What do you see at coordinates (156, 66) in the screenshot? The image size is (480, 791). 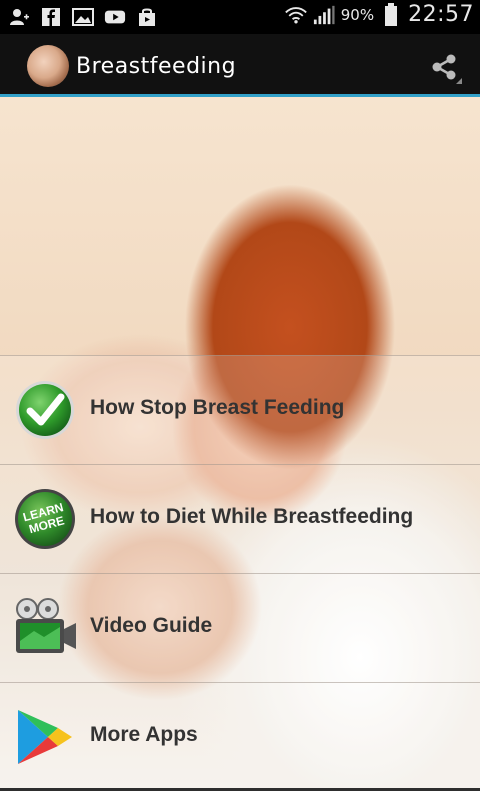 I see `app-title: Breastfeeding` at bounding box center [156, 66].